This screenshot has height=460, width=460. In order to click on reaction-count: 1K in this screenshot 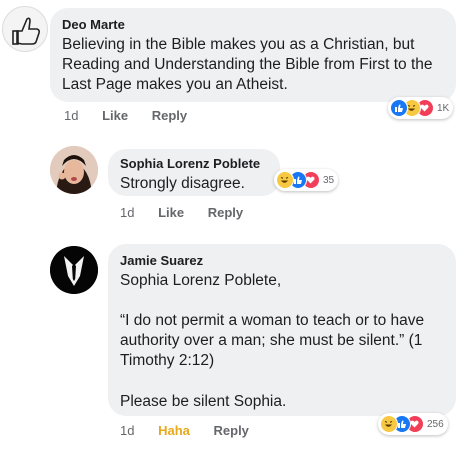, I will do `click(443, 108)`.